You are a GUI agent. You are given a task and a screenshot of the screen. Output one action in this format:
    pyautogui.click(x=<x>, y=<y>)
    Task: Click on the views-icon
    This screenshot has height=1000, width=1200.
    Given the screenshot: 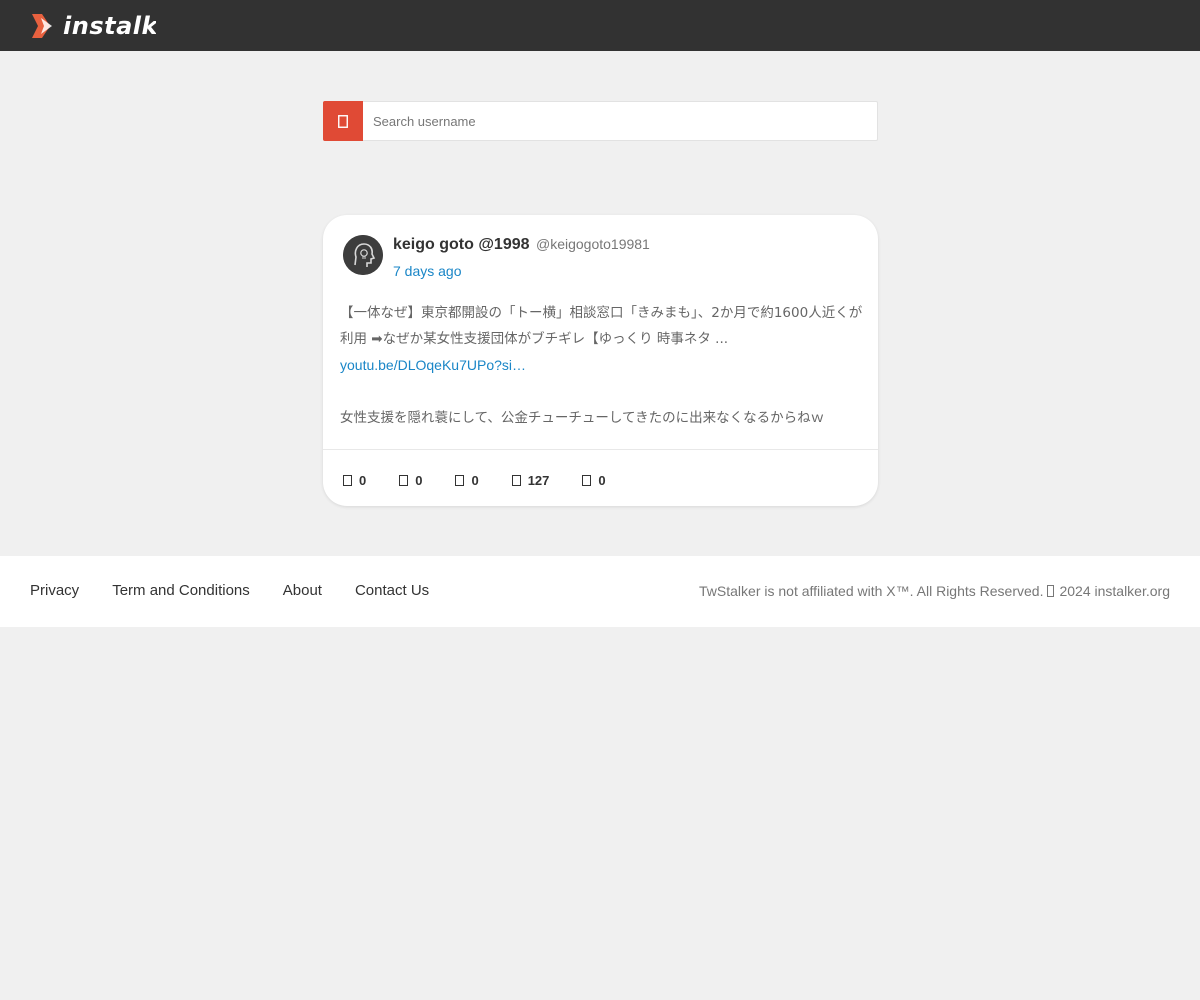 What is the action you would take?
    pyautogui.click(x=516, y=480)
    